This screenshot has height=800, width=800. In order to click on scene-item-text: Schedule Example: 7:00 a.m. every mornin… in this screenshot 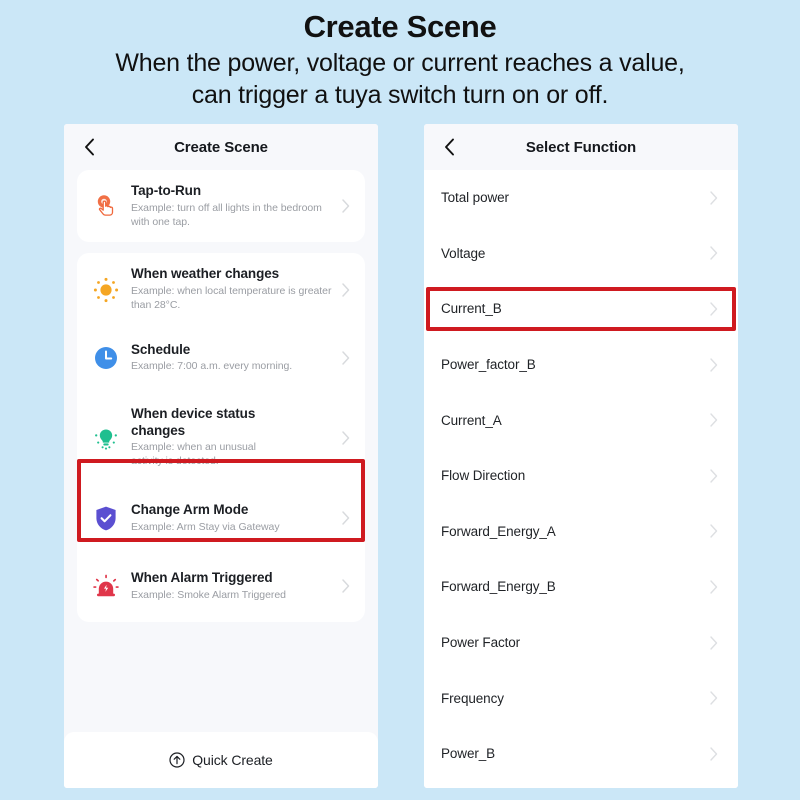, I will do `click(232, 358)`.